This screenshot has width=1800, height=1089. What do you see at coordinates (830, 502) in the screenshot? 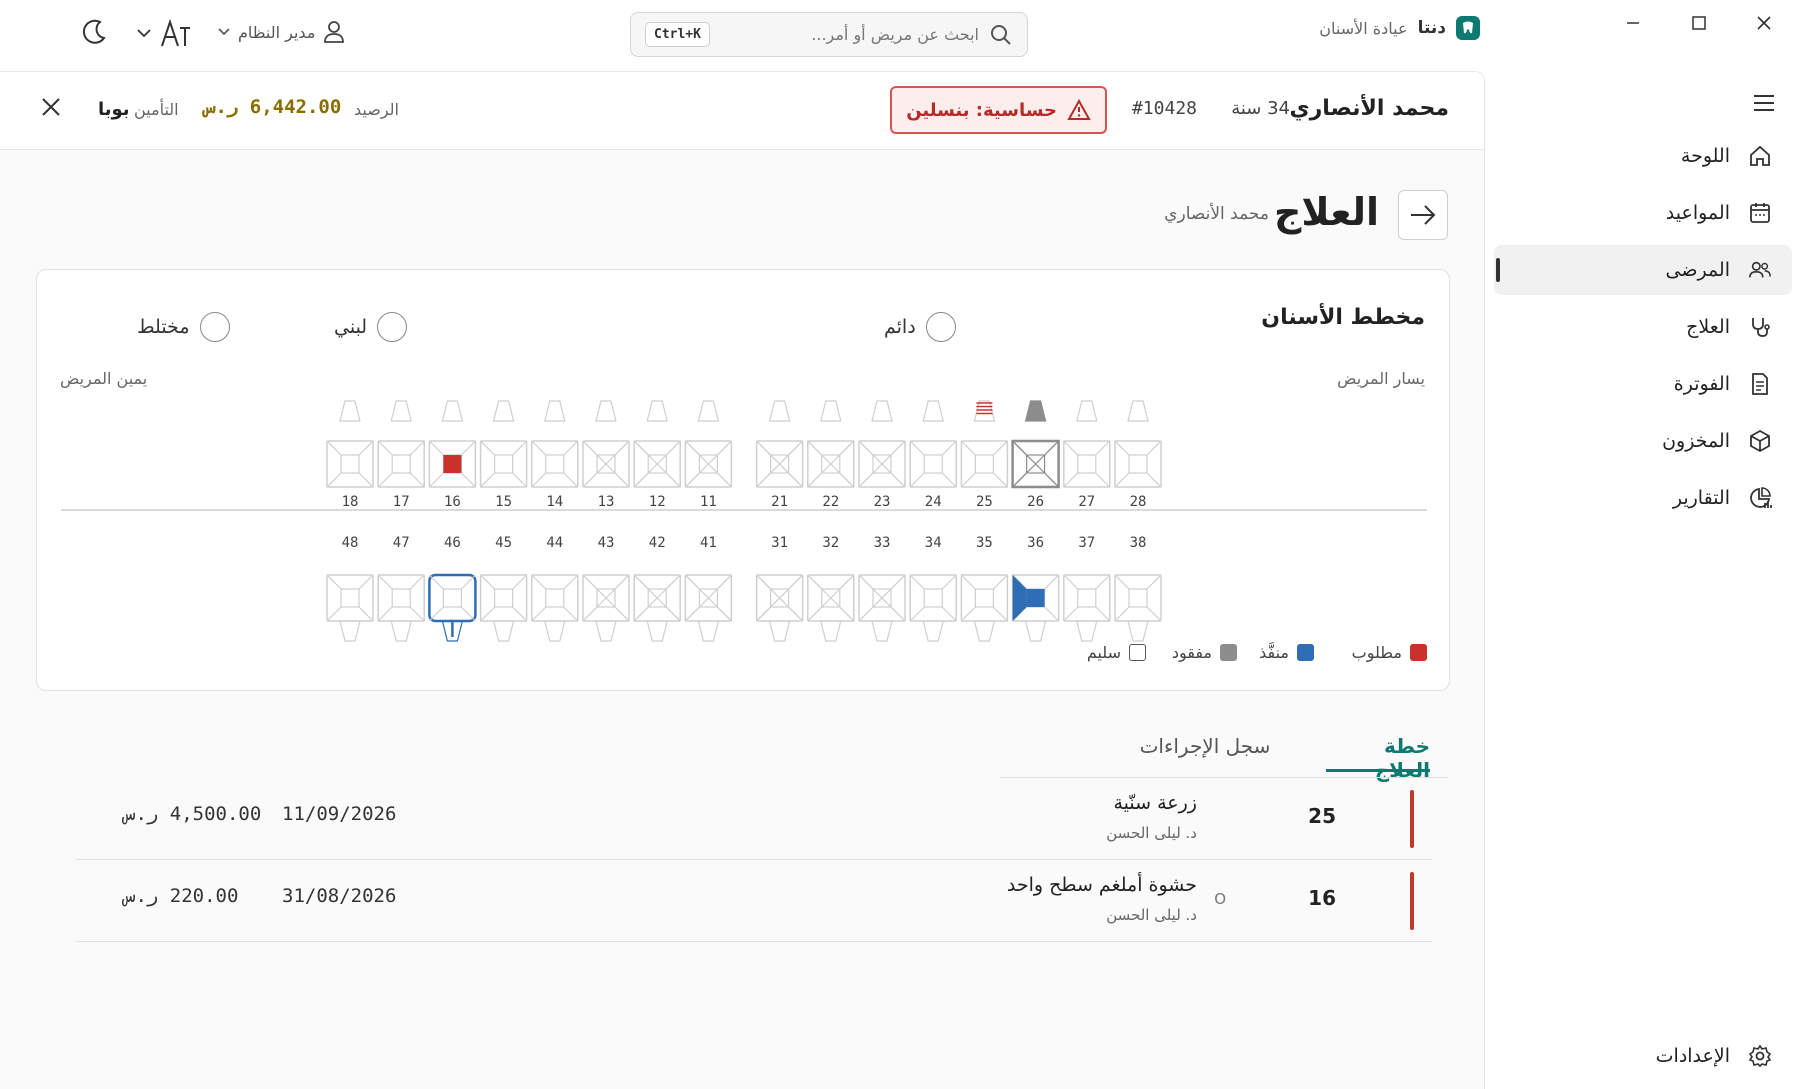
I see `tooth-number-label: 22` at bounding box center [830, 502].